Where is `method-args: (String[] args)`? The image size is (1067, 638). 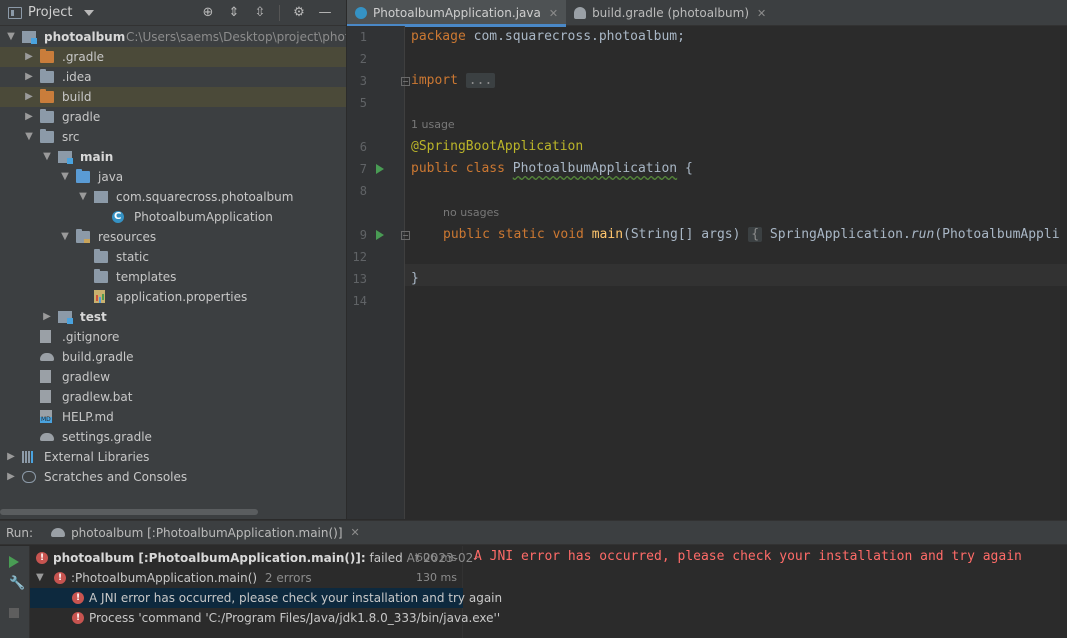
method-args: (String[] args) is located at coordinates (686, 234).